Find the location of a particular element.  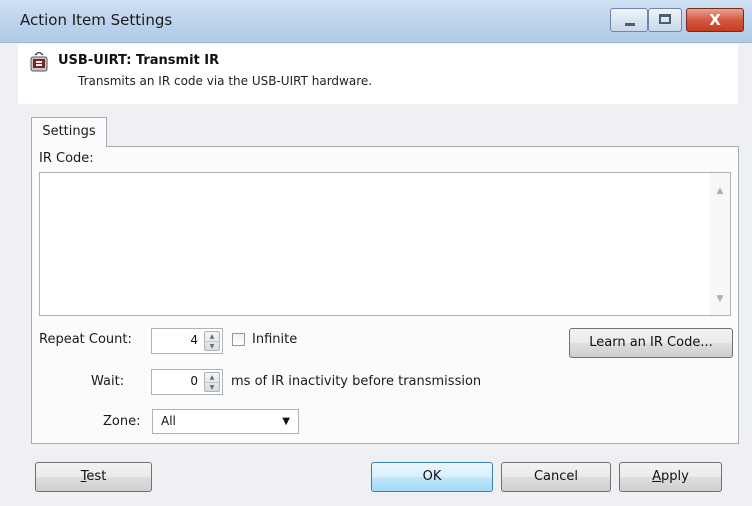

wait-spin-buttons: ▲ ▼ is located at coordinates (212, 382).